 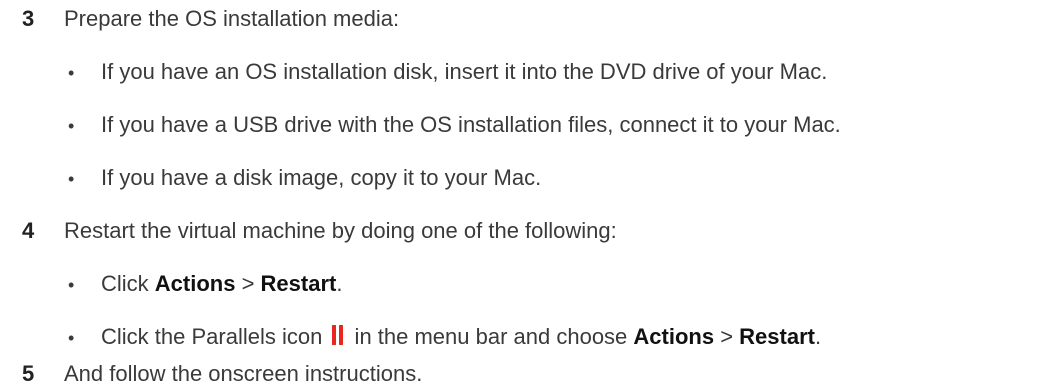 What do you see at coordinates (243, 373) in the screenshot?
I see `step-text: And follow the onscreen instructions.` at bounding box center [243, 373].